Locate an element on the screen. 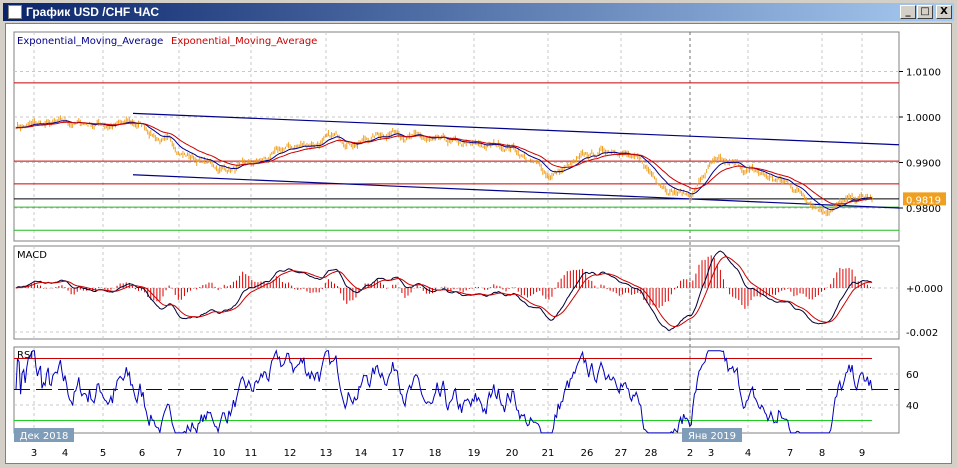  rsi-axis-label: 40 is located at coordinates (912, 406).